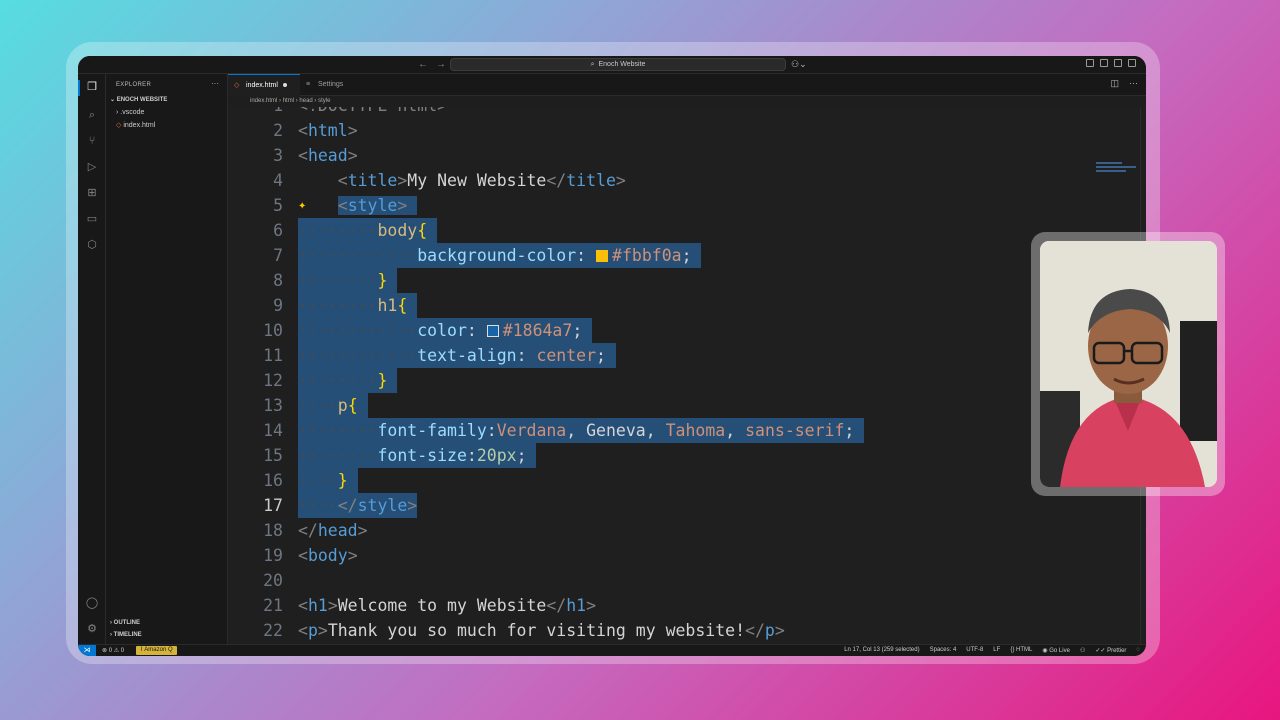  Describe the element at coordinates (687, 505) in the screenshot. I see `code-line-17: 17 ····</style>` at that location.